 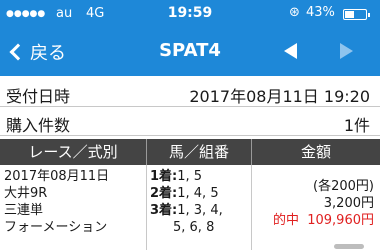 I want to click on horse-cell: 1着:1, 5 2着:1, 4, 5 3着:1, 3, 4, 5, 6, 8, so click(x=199, y=207).